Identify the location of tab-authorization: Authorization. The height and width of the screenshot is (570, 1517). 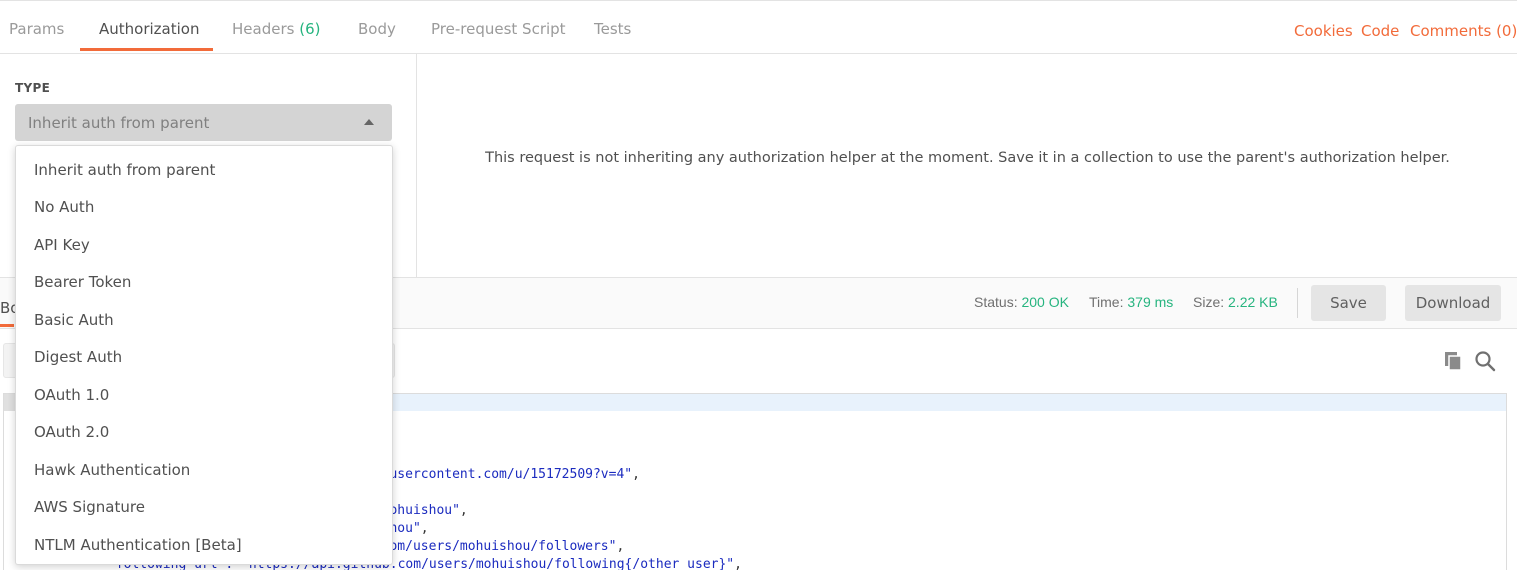
(149, 29).